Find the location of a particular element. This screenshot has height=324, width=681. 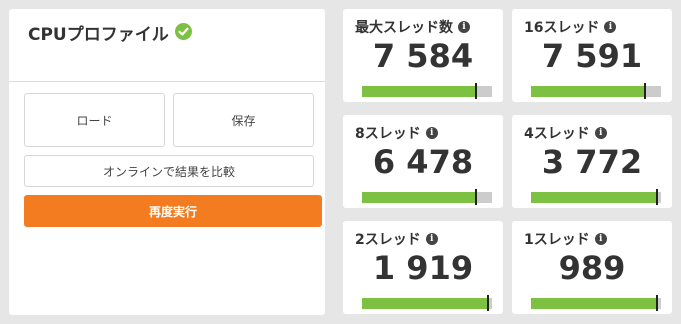

score-card-max-threads: 最大スレッド数 i 7 584 is located at coordinates (423, 55).